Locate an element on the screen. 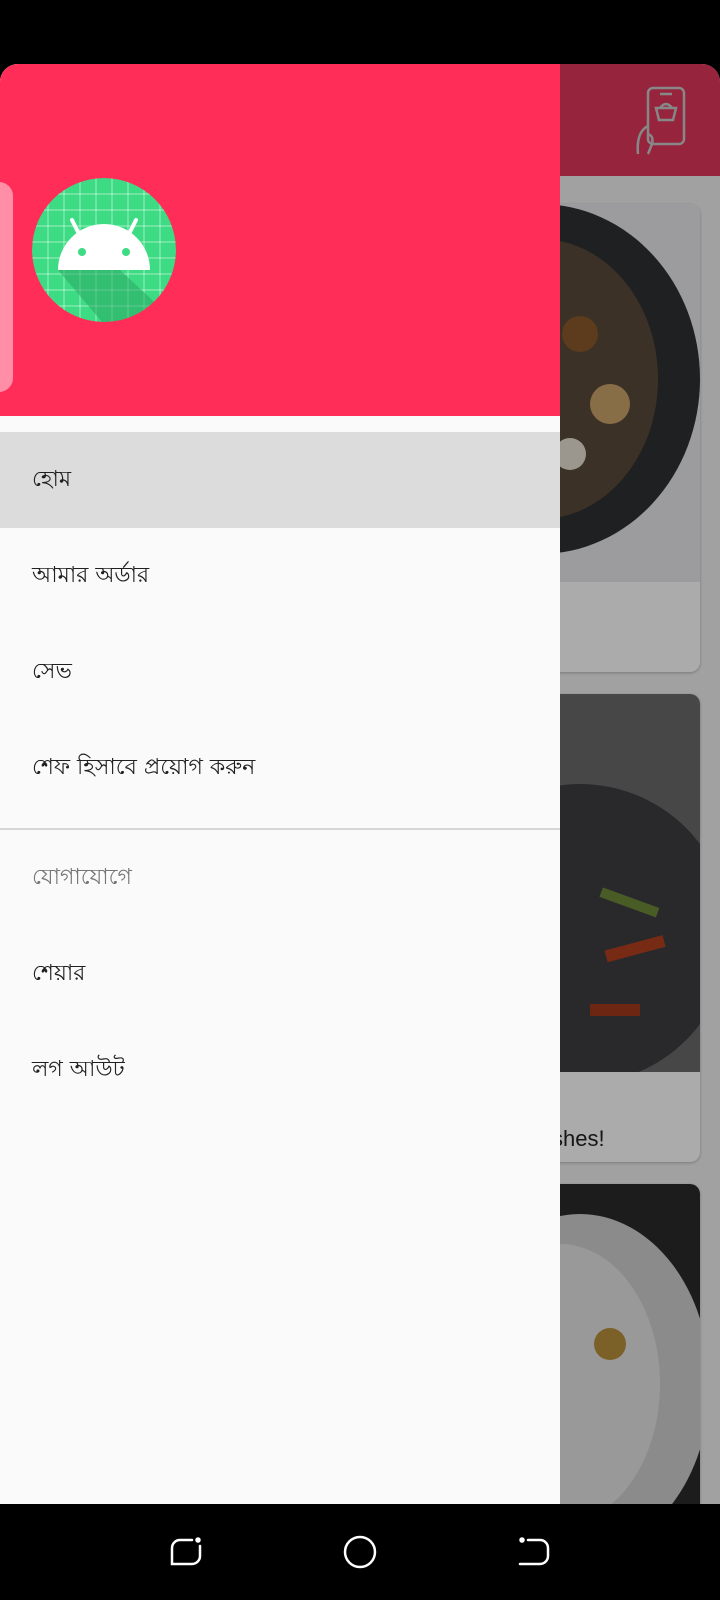 Image resolution: width=720 pixels, height=1600 pixels. menu-item-label: শেফ হিসাবে প্রয়োগ করুন is located at coordinates (144, 767).